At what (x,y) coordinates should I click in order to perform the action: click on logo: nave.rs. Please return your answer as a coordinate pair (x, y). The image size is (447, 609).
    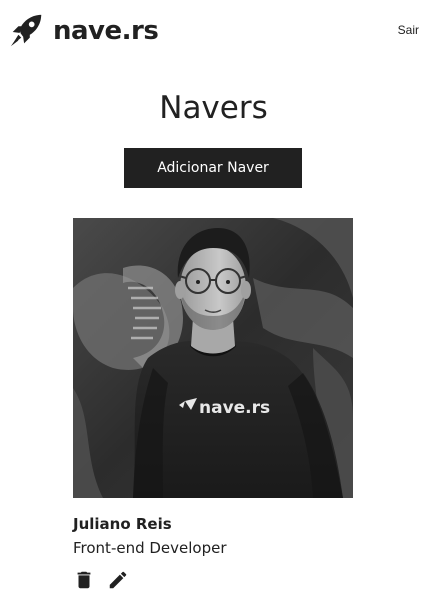
    Looking at the image, I should click on (83, 31).